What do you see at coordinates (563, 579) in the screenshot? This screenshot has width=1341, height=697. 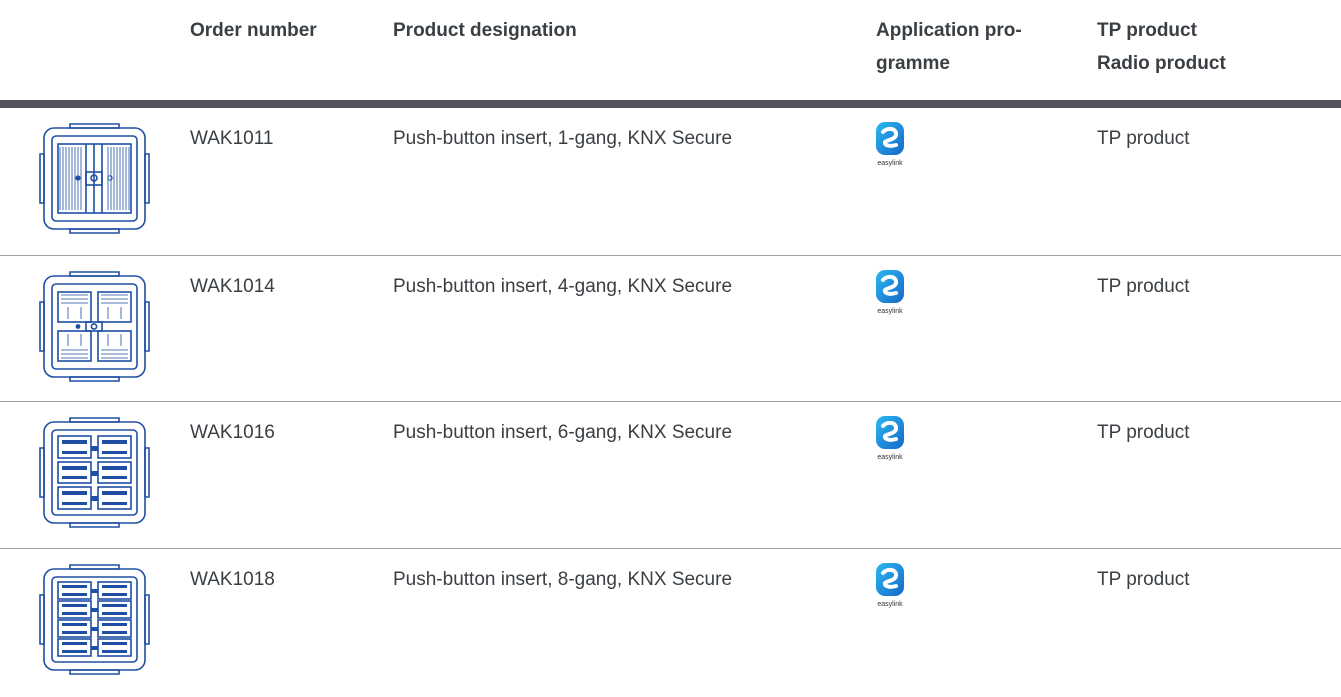 I see `product-designation: Push-button insert, 8-gang, KNX Secure` at bounding box center [563, 579].